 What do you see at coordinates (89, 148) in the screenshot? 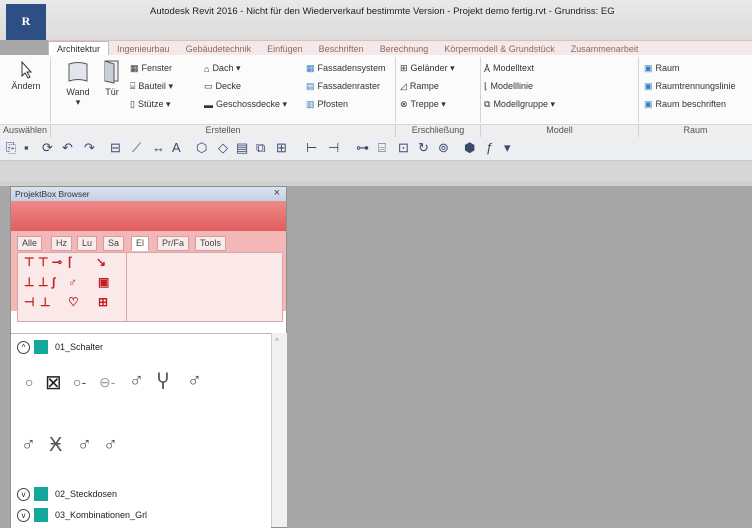
I see `redo-icon: ↷` at bounding box center [89, 148].